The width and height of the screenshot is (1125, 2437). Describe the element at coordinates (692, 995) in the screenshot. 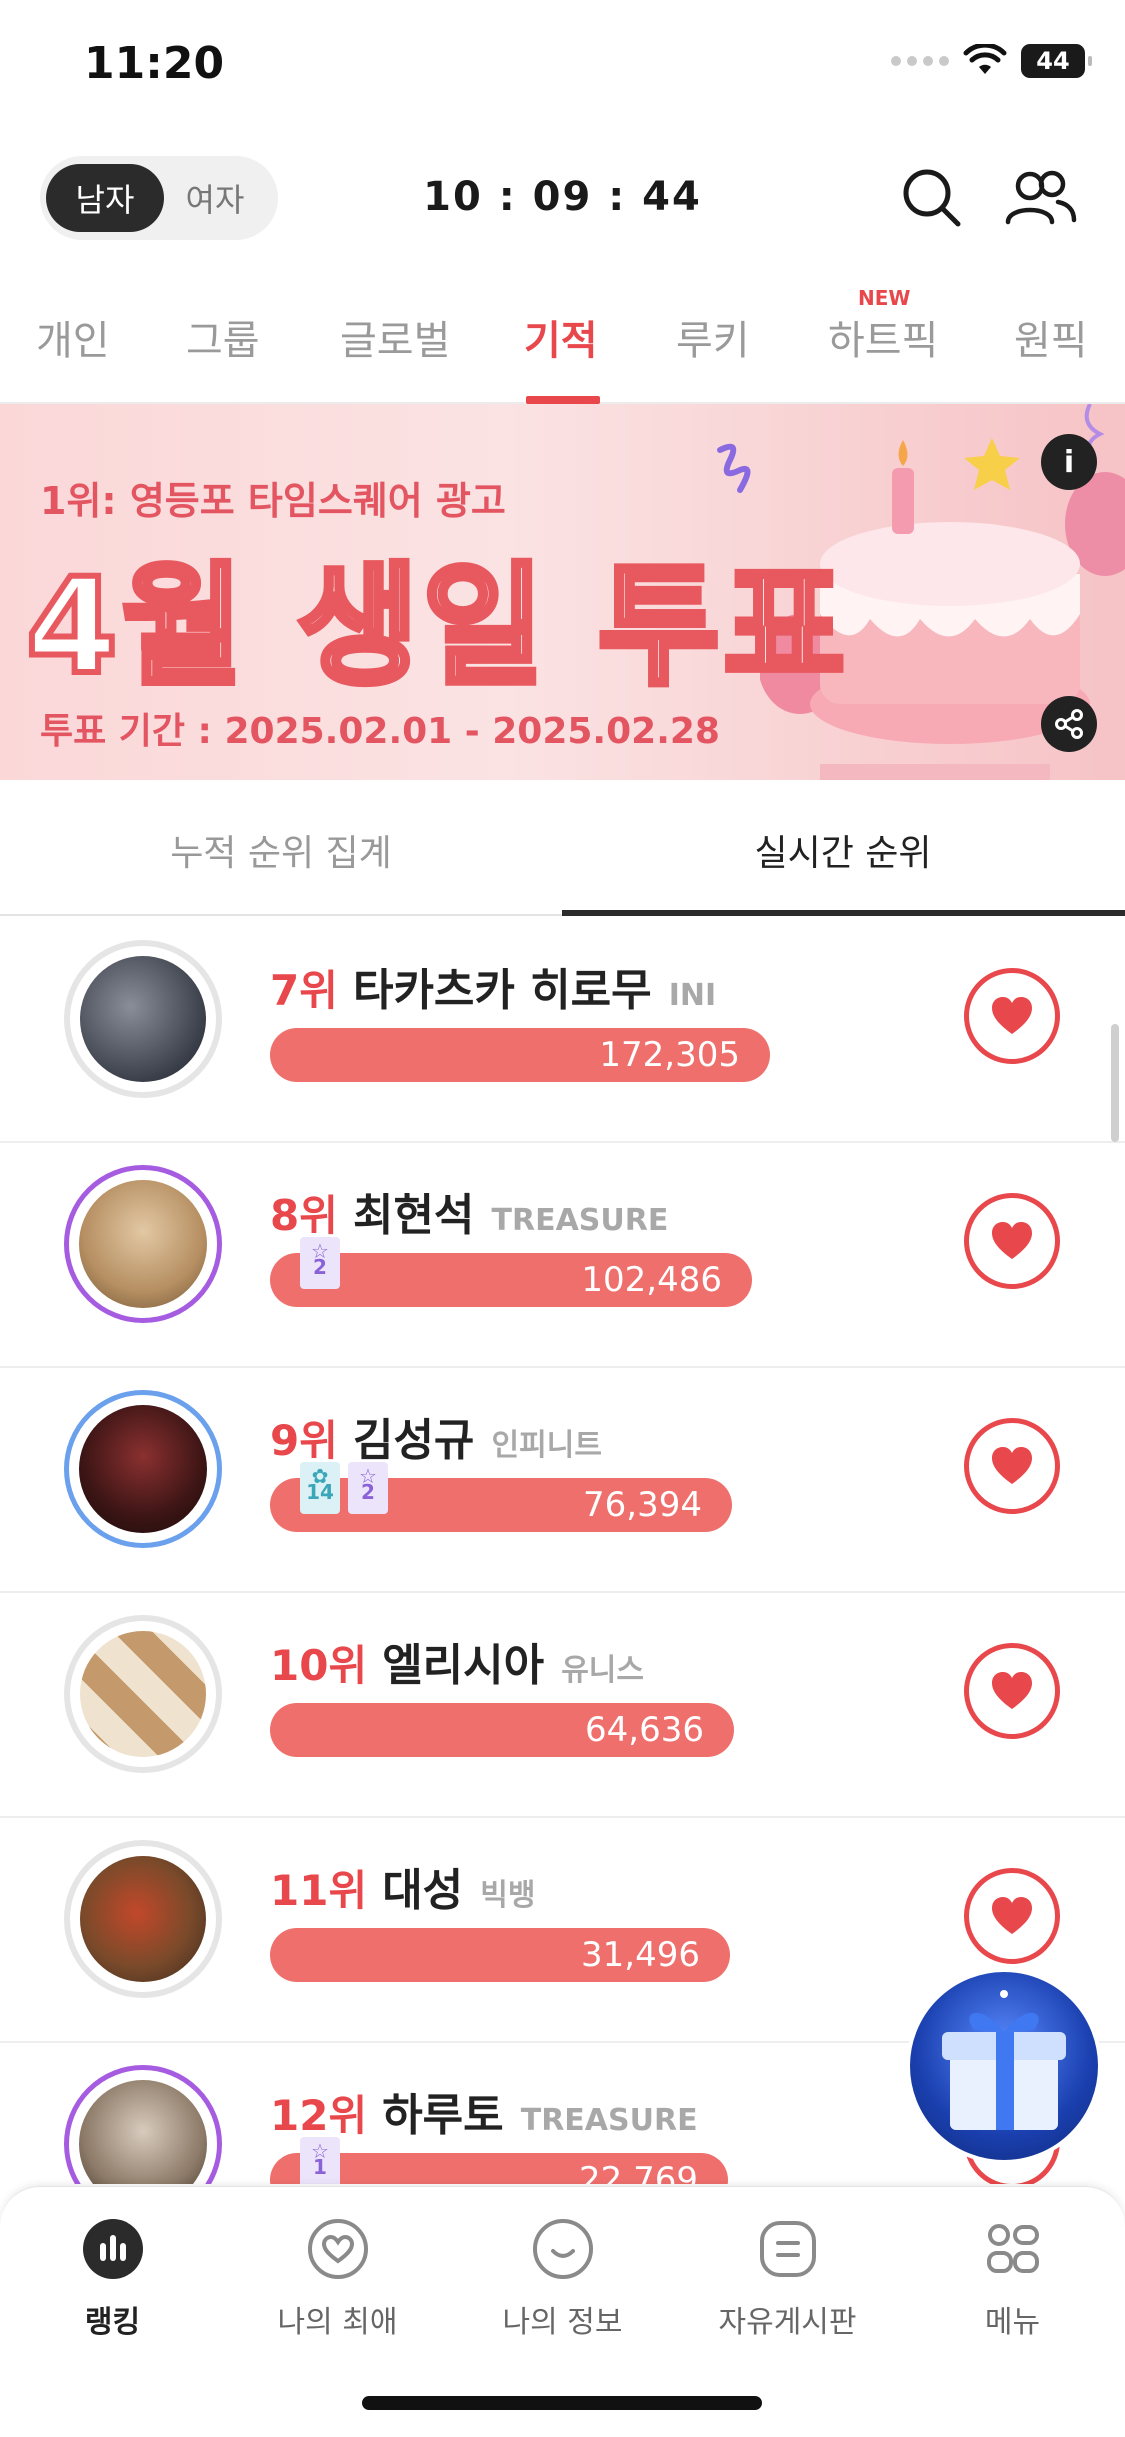

I see `artist-group: INI` at that location.